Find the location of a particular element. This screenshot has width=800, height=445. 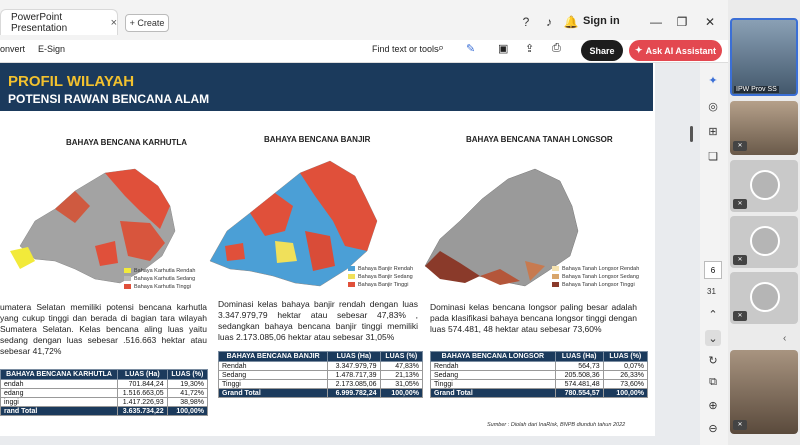

tab-title: PowerPoint Presentation is located at coordinates (39, 22).